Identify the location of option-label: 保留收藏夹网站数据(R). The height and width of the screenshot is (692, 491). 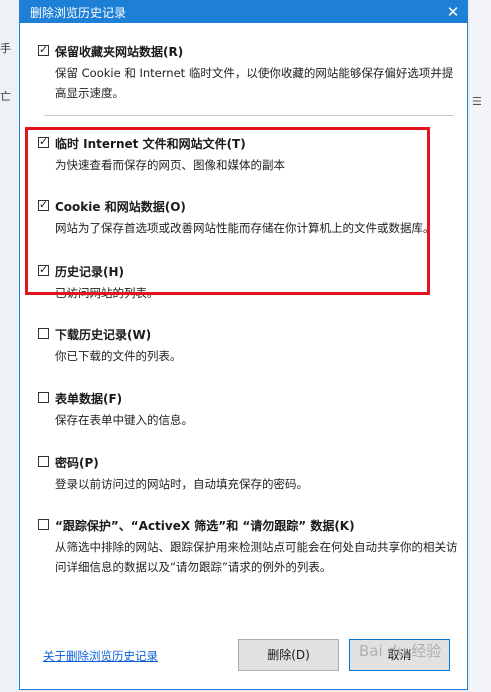
(119, 51).